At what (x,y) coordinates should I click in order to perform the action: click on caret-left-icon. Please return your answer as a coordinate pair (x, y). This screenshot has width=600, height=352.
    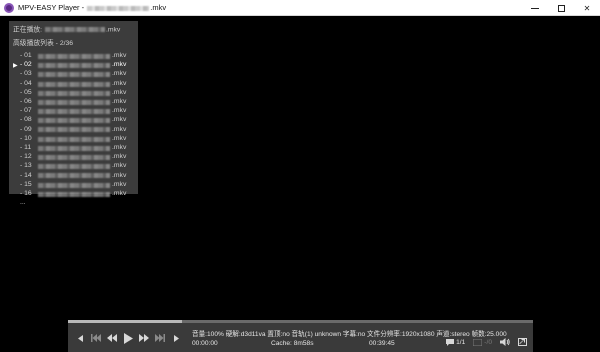
    Looking at the image, I should click on (80, 338).